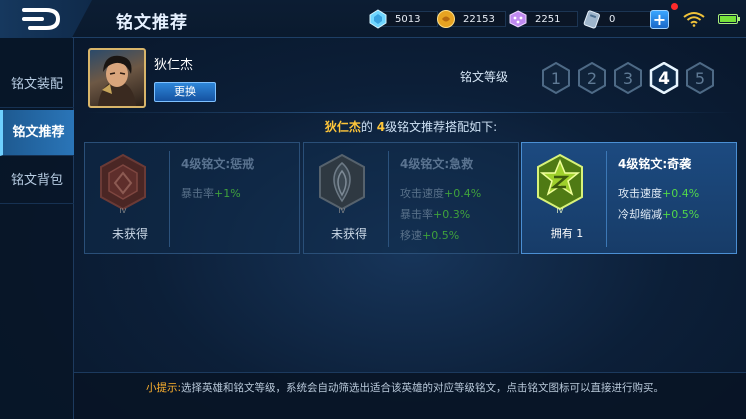  Describe the element at coordinates (674, 6) in the screenshot. I see `notification-dot` at that location.